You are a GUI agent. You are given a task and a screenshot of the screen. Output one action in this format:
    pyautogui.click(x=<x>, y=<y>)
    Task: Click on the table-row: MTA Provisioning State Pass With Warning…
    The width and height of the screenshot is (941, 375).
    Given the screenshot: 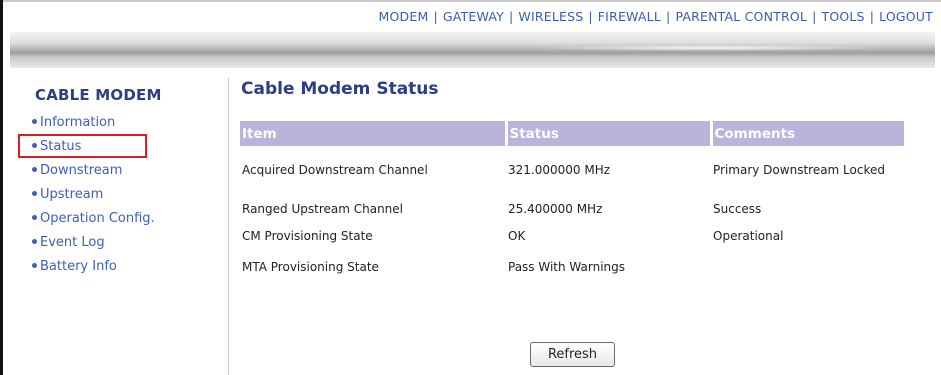 What is the action you would take?
    pyautogui.click(x=572, y=267)
    